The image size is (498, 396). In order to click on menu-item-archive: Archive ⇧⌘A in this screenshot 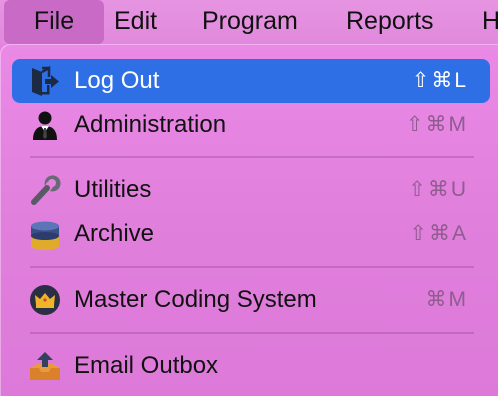, I will do `click(251, 234)`.